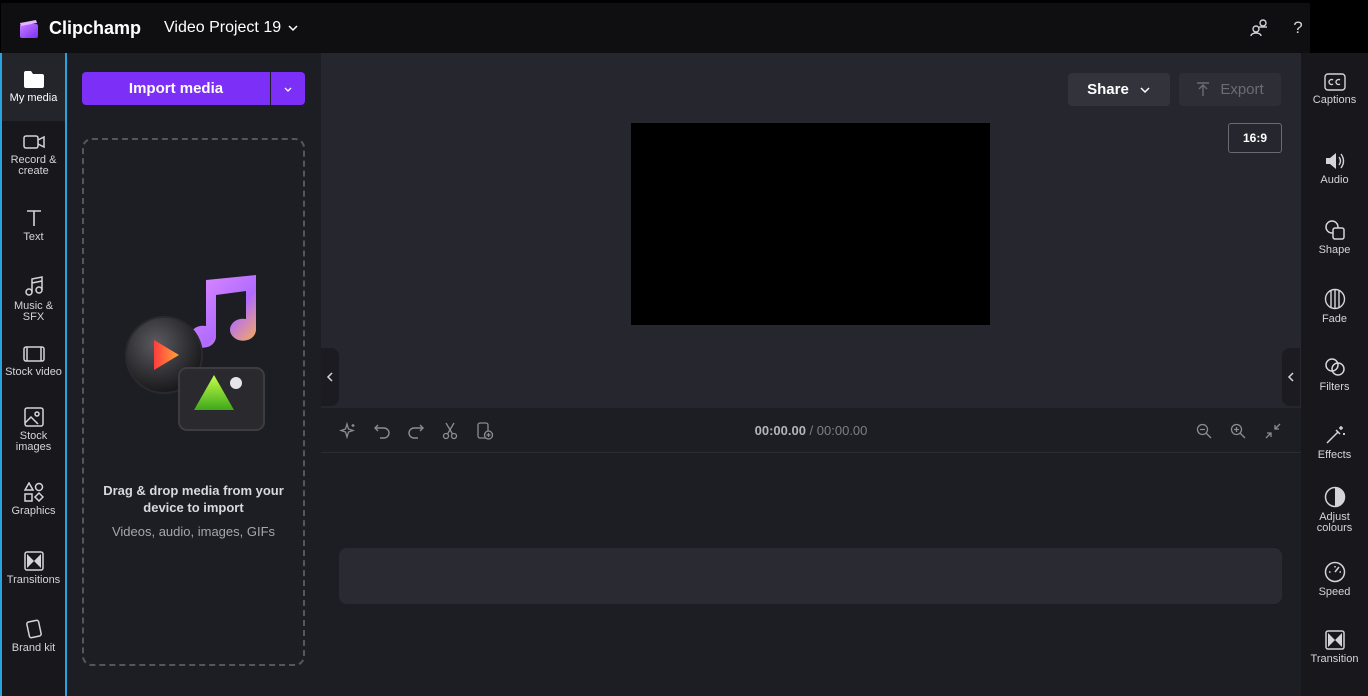  I want to click on sidebar-item-music-sfx: Music & SFX, so click(33, 299).